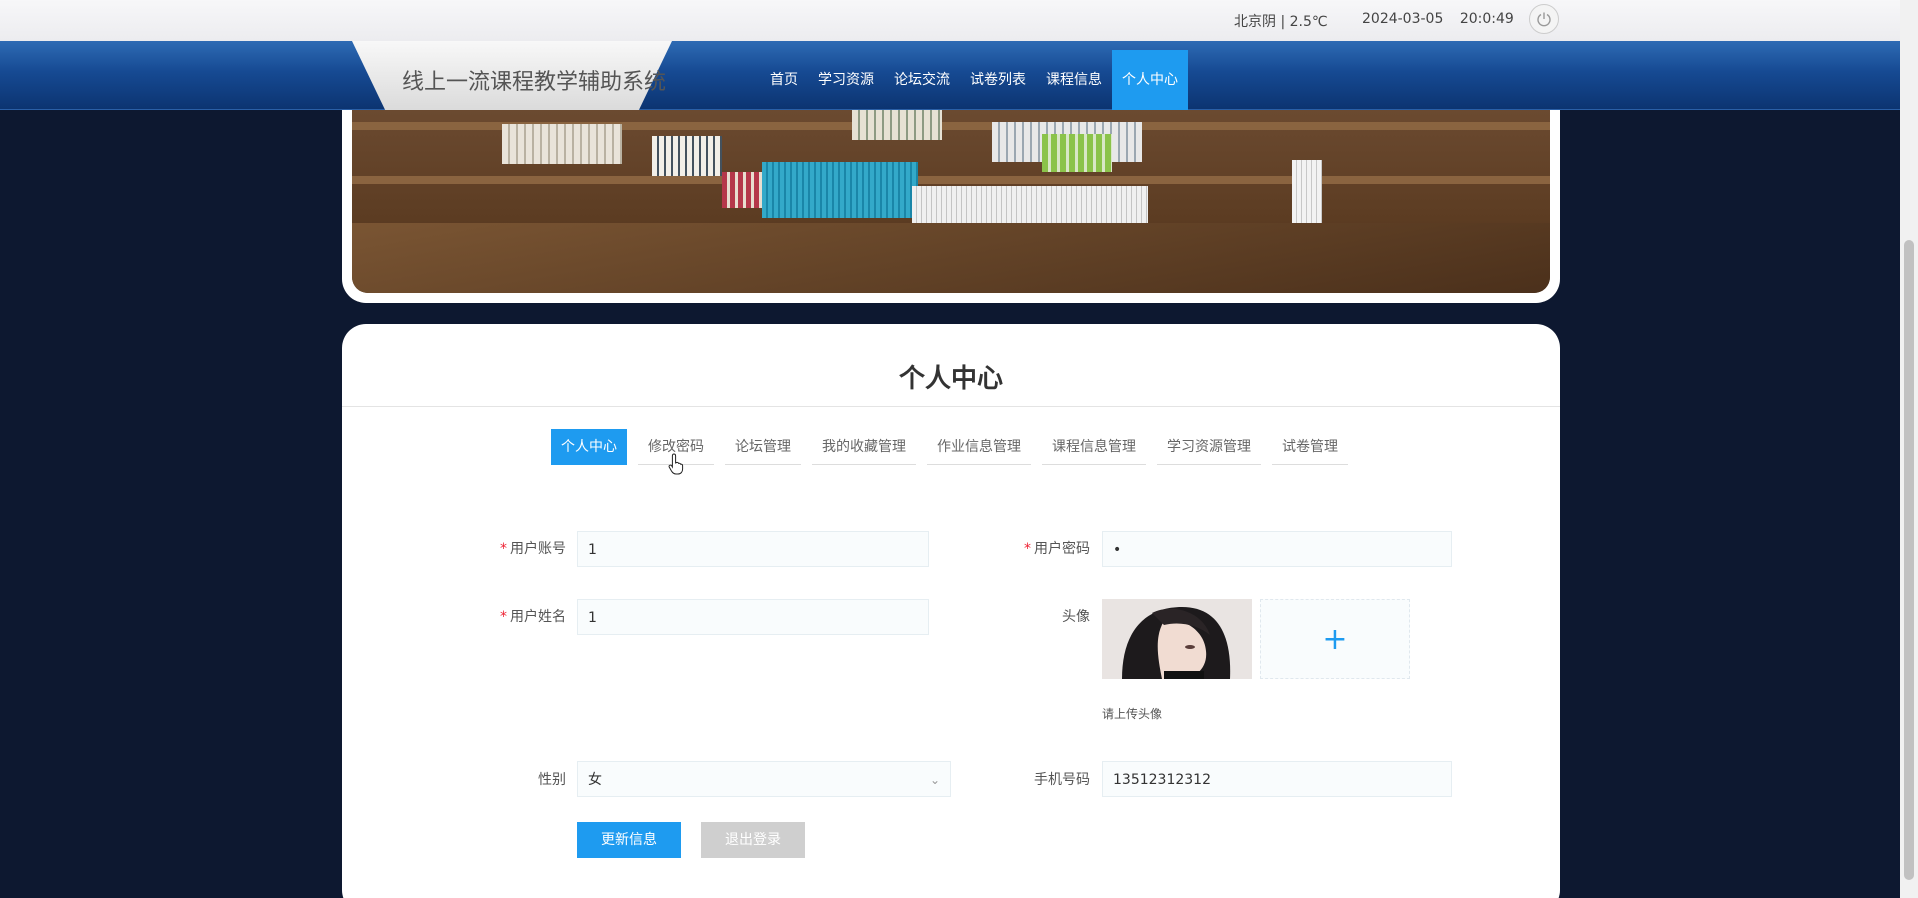 The image size is (1918, 898). What do you see at coordinates (589, 447) in the screenshot?
I see `tab-profile: 个人中心` at bounding box center [589, 447].